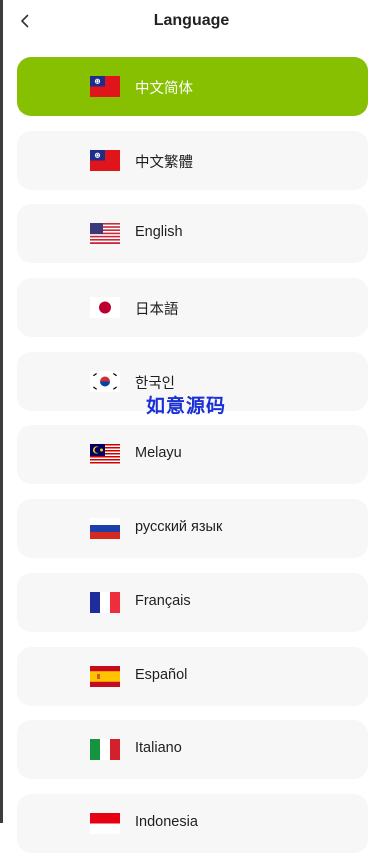  Describe the element at coordinates (179, 527) in the screenshot. I see `language-label: русский язык` at that location.